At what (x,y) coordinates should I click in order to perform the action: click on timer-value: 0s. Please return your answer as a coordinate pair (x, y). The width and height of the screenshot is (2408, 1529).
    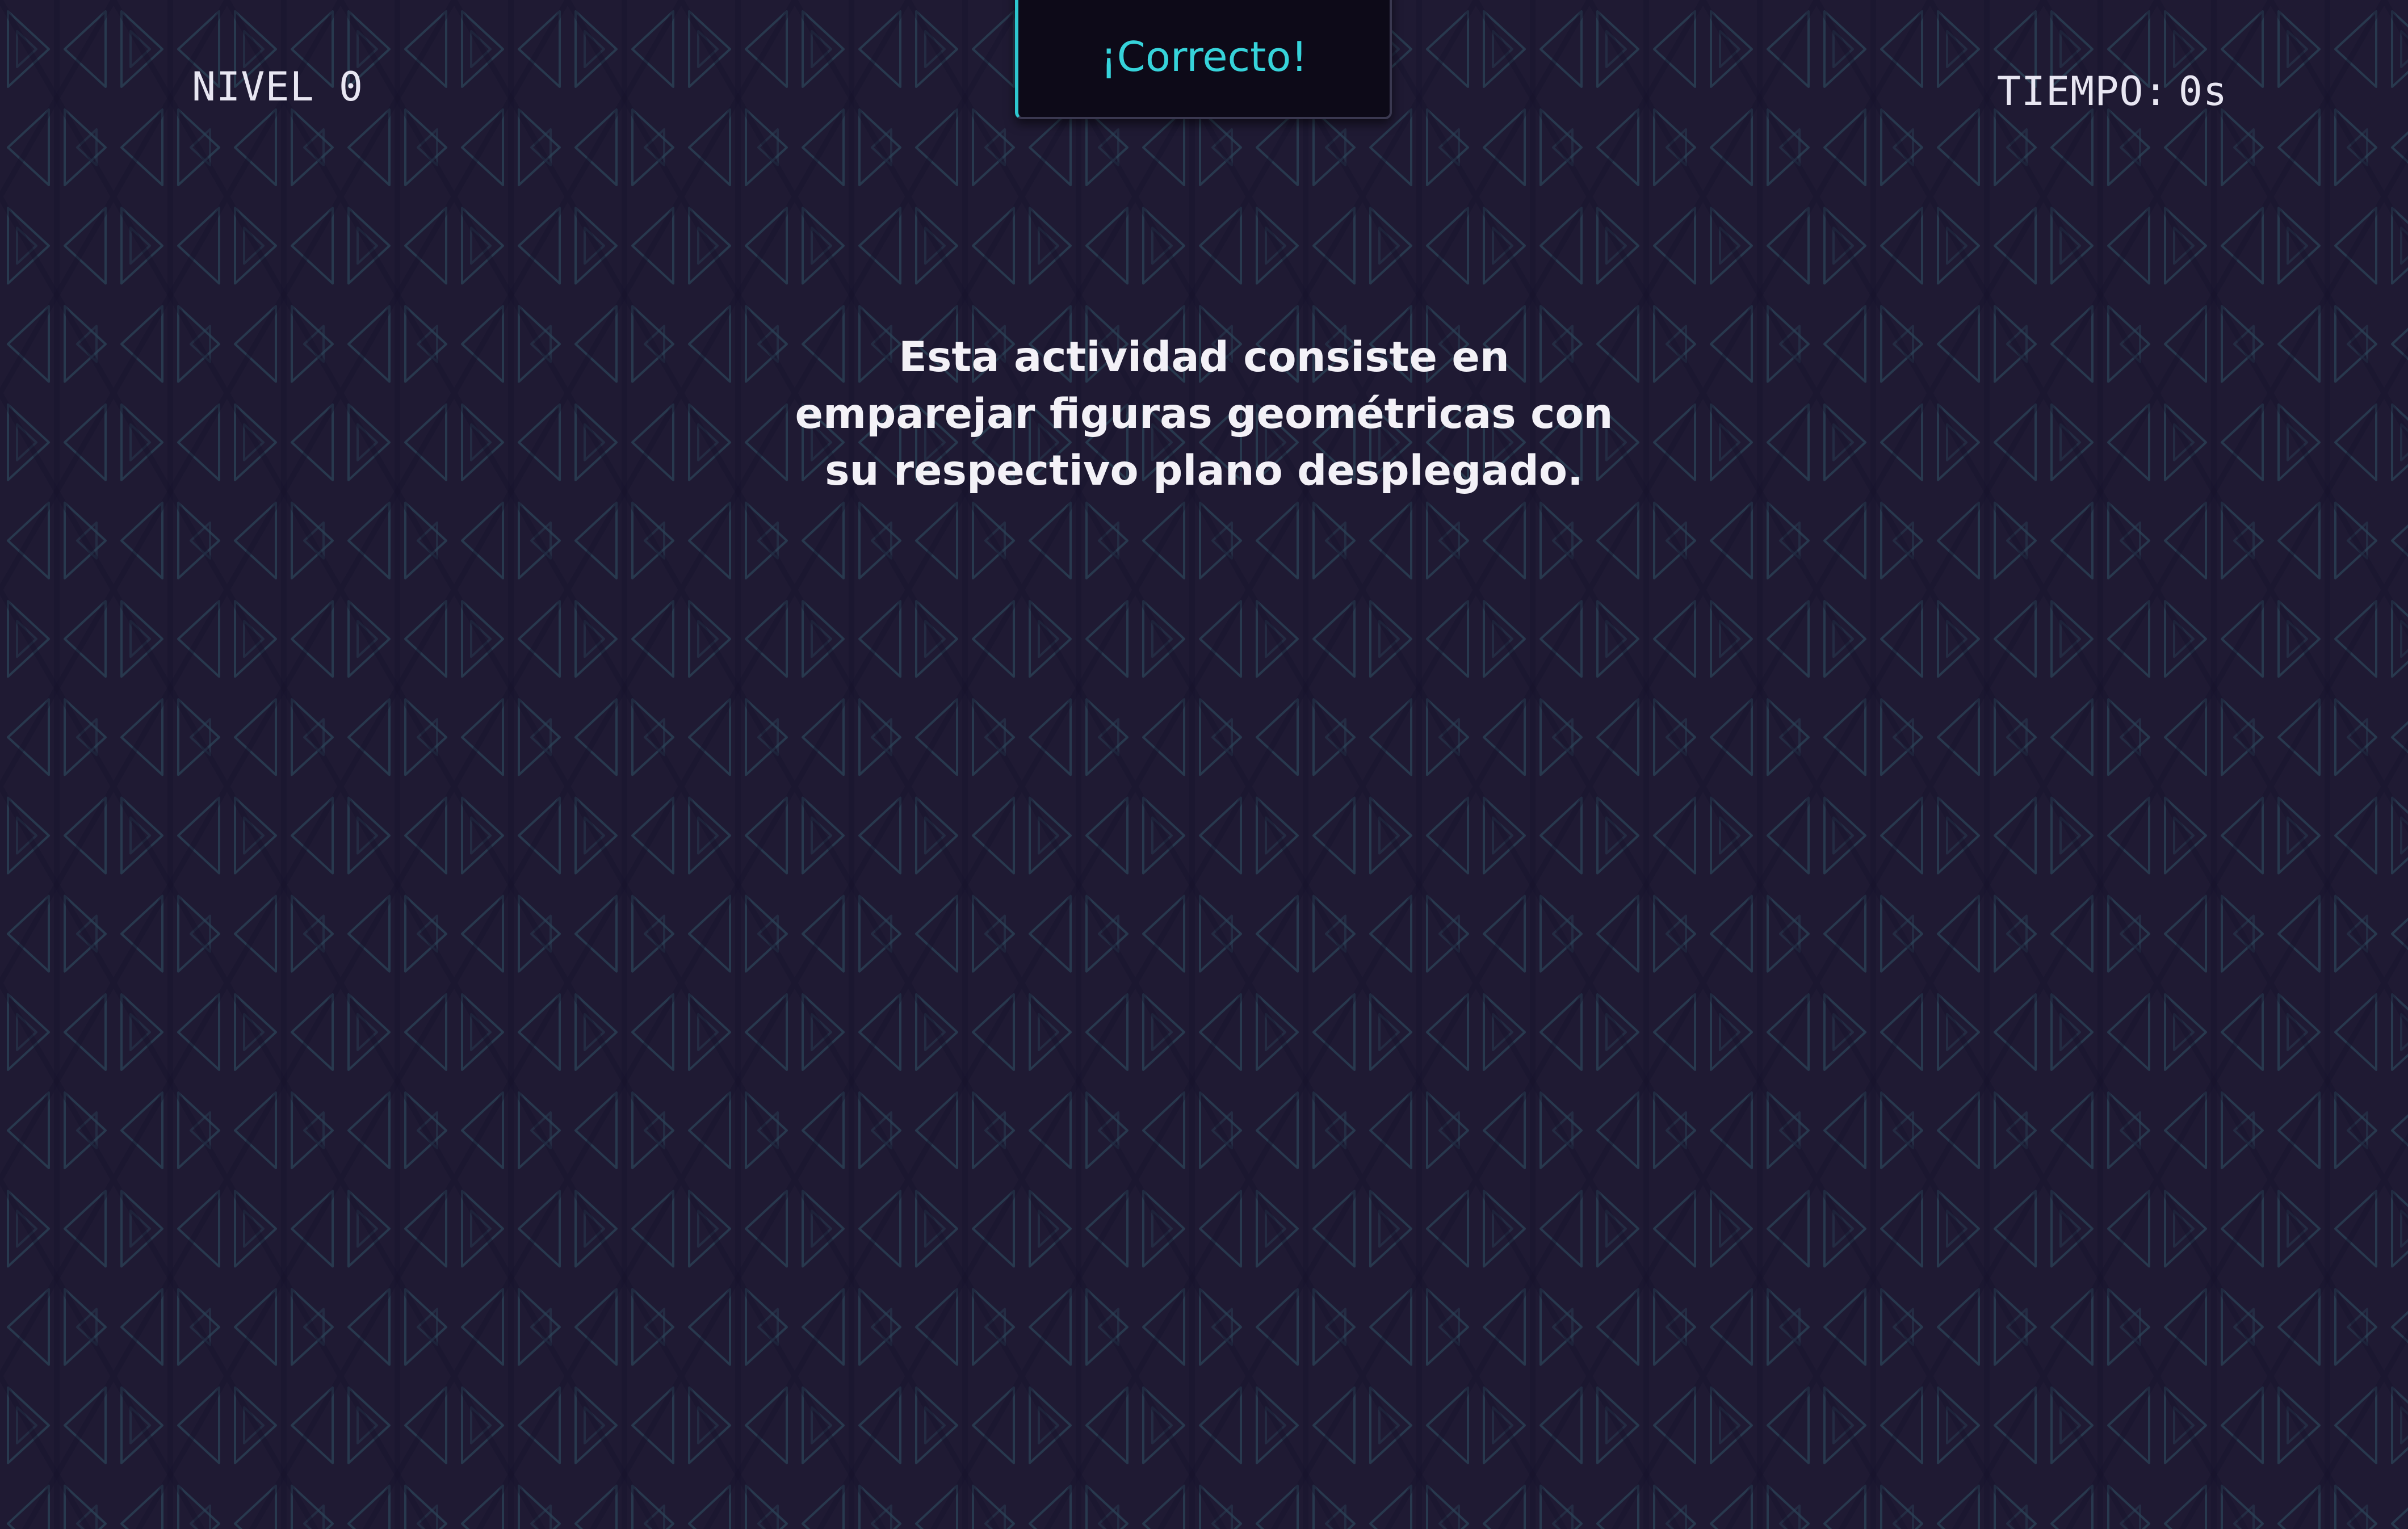
    Looking at the image, I should click on (2202, 91).